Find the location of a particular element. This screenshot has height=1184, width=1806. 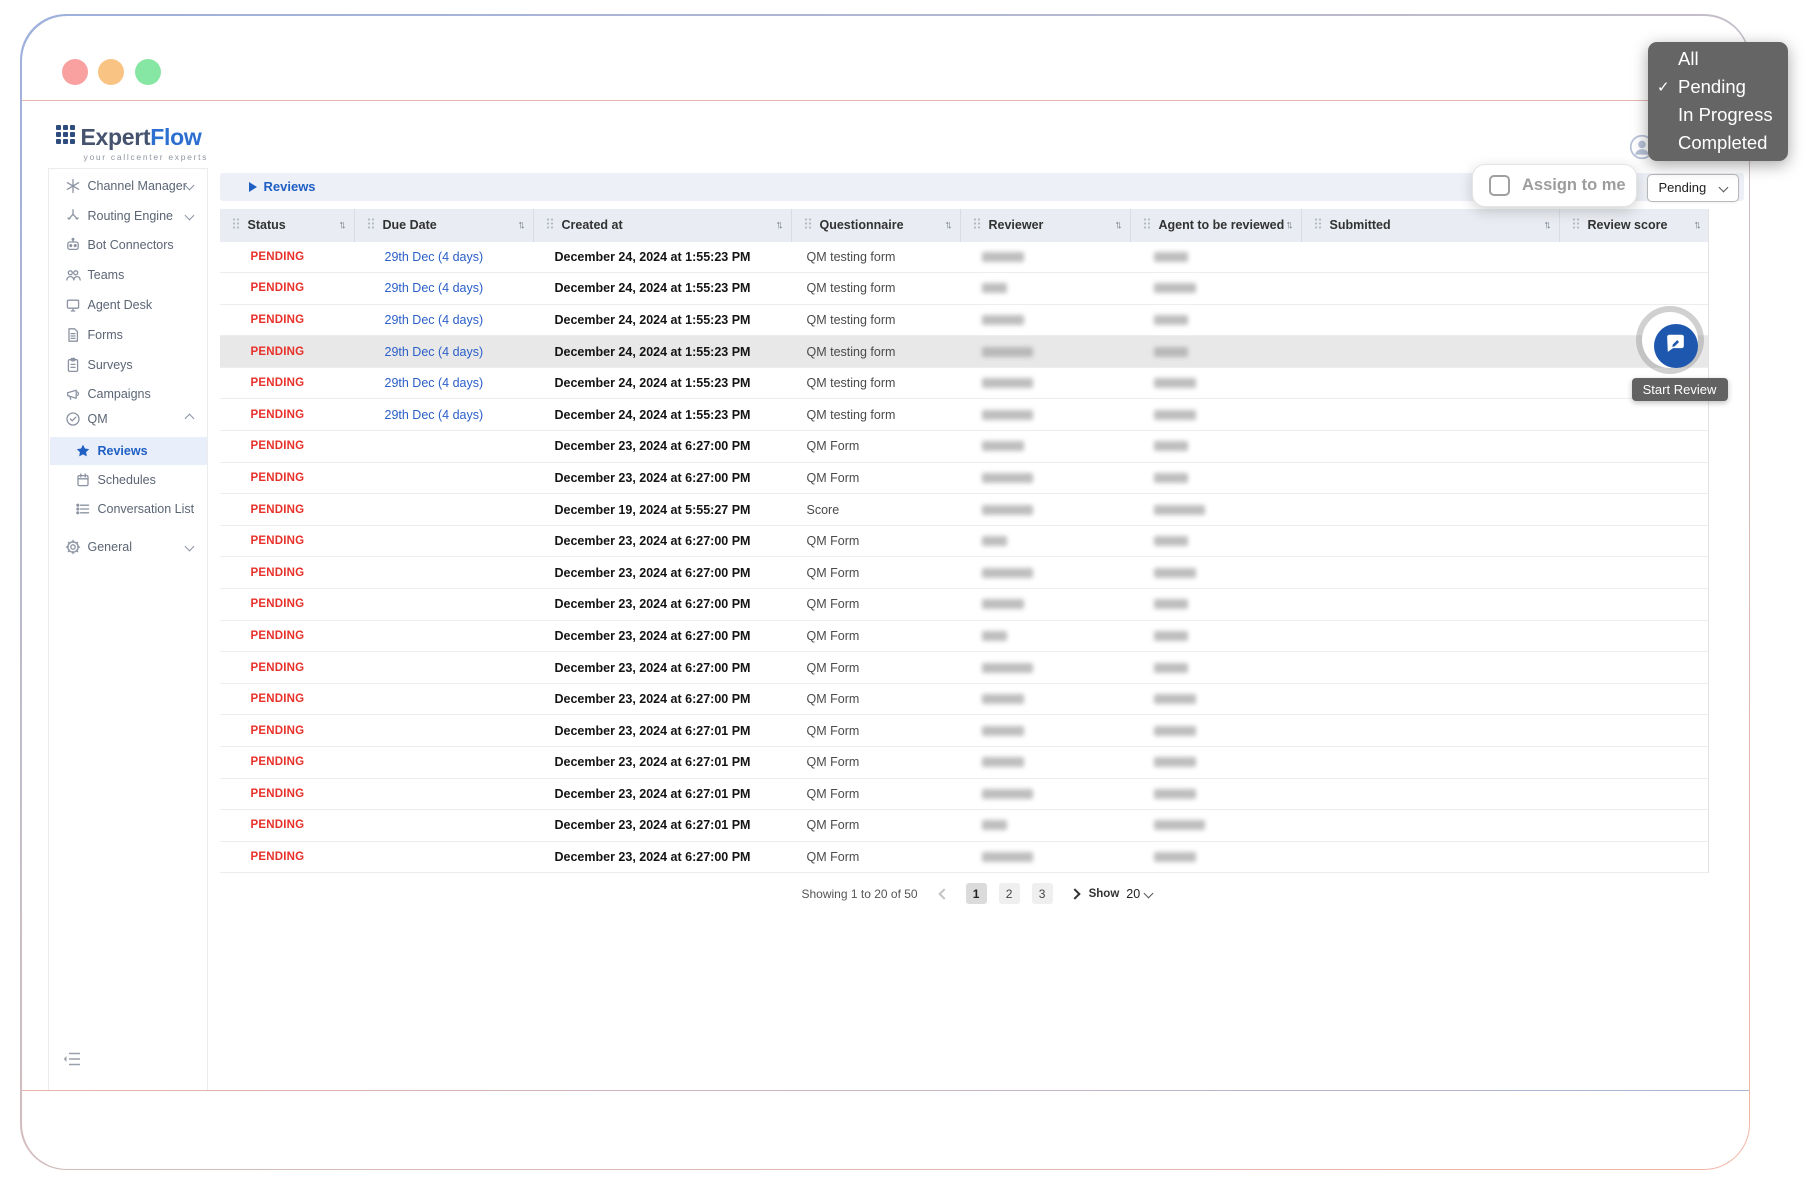

page-size-select: 20 is located at coordinates (1140, 893).